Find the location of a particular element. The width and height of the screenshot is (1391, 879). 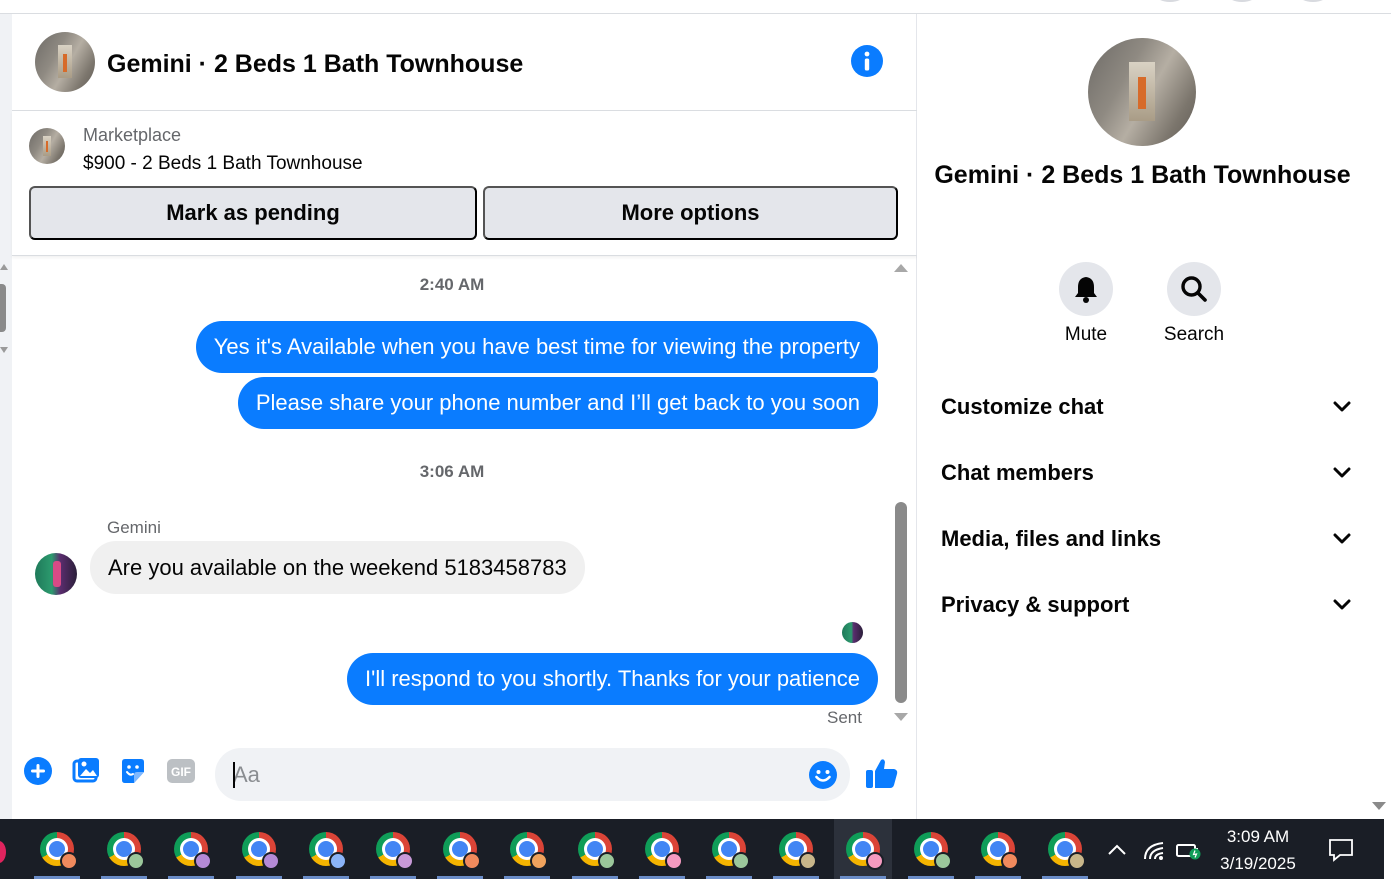

mute-action: Mute is located at coordinates (1086, 304).